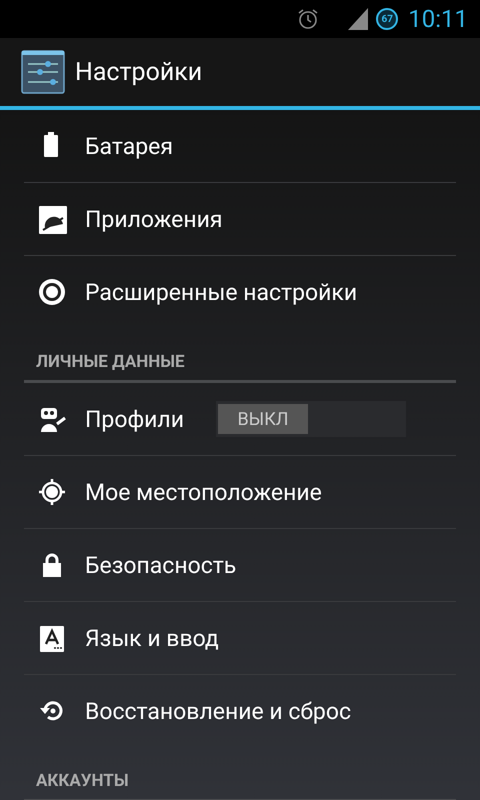 The image size is (480, 800). I want to click on switch-thumb: ВЫКЛ, so click(263, 419).